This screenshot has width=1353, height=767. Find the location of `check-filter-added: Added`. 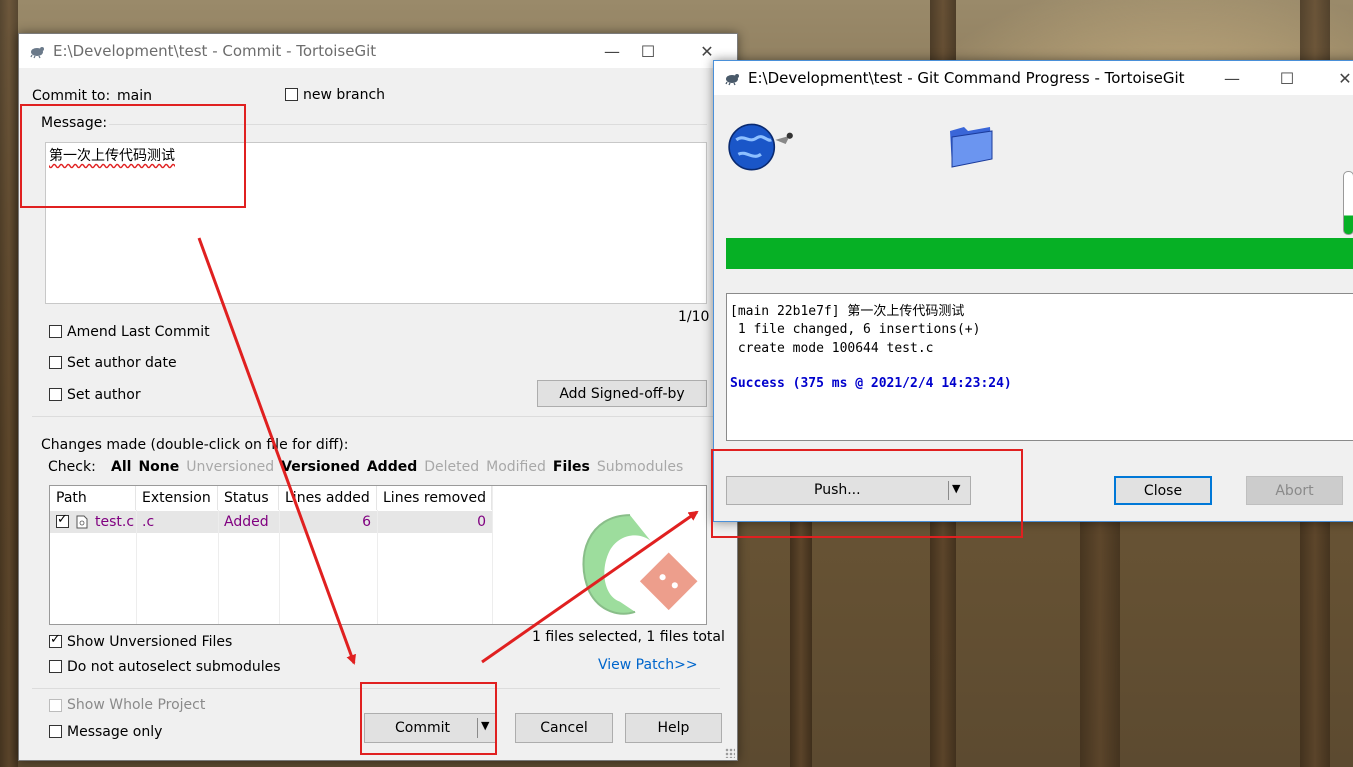

check-filter-added: Added is located at coordinates (392, 467).